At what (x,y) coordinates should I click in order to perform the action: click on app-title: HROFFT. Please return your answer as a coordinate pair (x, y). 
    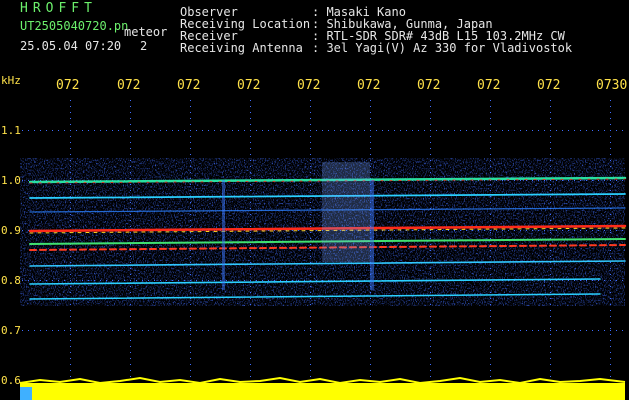
    Looking at the image, I should click on (58, 8).